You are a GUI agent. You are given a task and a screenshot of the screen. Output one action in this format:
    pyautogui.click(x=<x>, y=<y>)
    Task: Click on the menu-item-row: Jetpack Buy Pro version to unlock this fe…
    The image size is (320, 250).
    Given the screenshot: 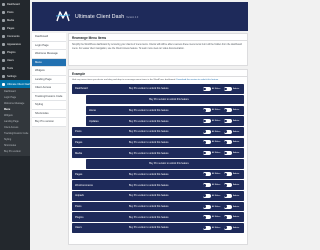 What is the action you would take?
    pyautogui.click(x=158, y=196)
    